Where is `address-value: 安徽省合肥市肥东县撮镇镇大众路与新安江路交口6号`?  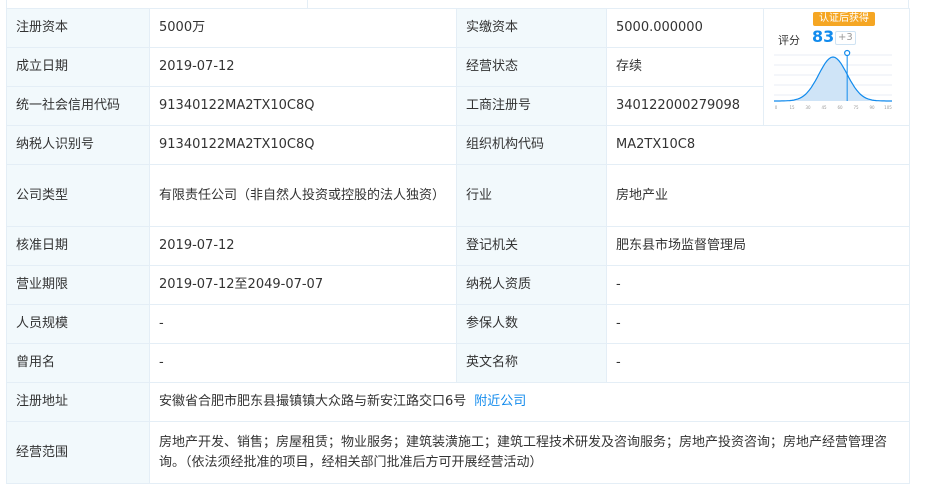 address-value: 安徽省合肥市肥东县撮镇镇大众路与新安江路交口6号 is located at coordinates (313, 401).